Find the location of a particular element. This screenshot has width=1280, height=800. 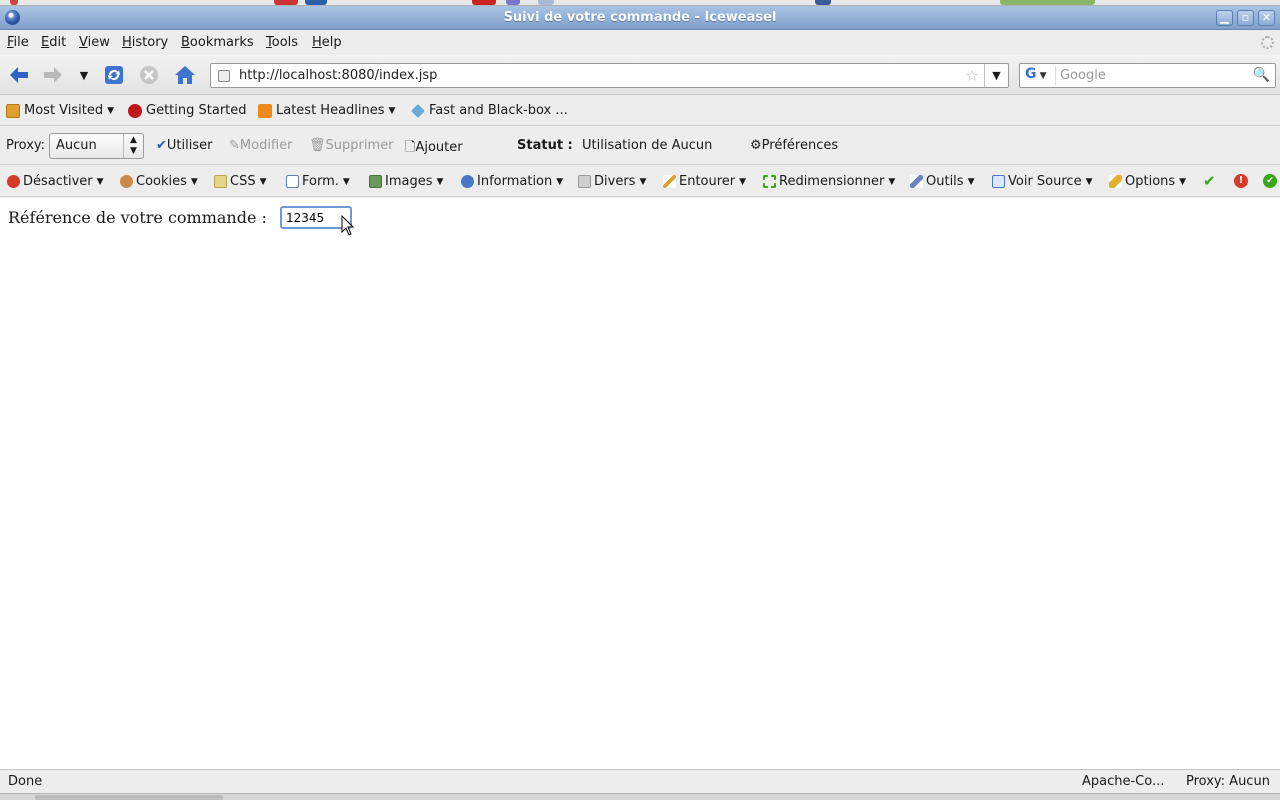

home-icon is located at coordinates (185, 75).